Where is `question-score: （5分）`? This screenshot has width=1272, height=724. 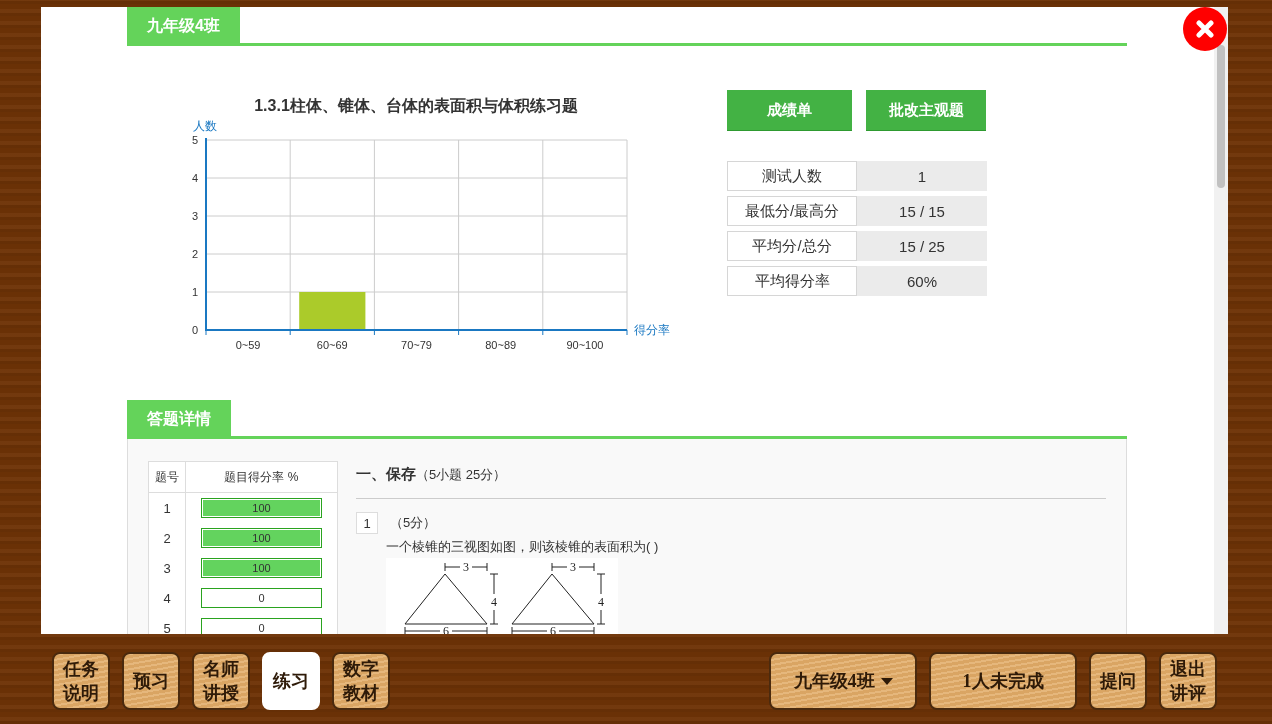
question-score: （5分） is located at coordinates (413, 523).